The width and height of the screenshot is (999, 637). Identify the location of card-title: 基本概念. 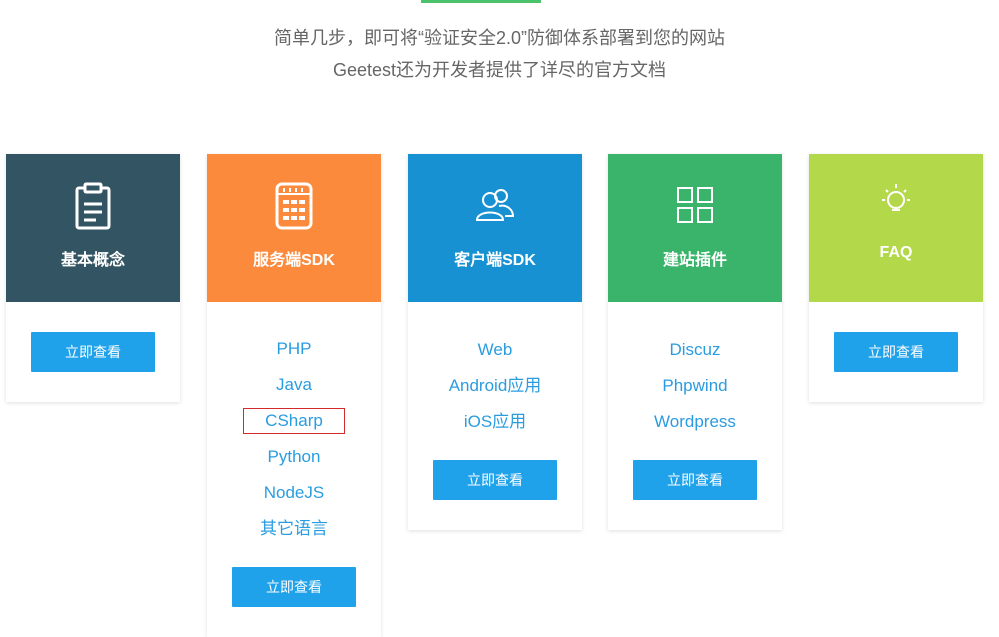
(92, 260).